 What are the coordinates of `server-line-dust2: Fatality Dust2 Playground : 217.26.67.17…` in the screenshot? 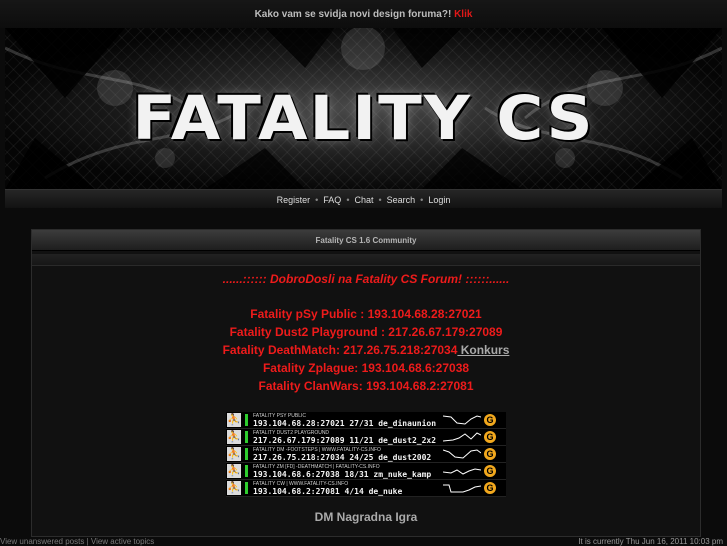 It's located at (366, 332).